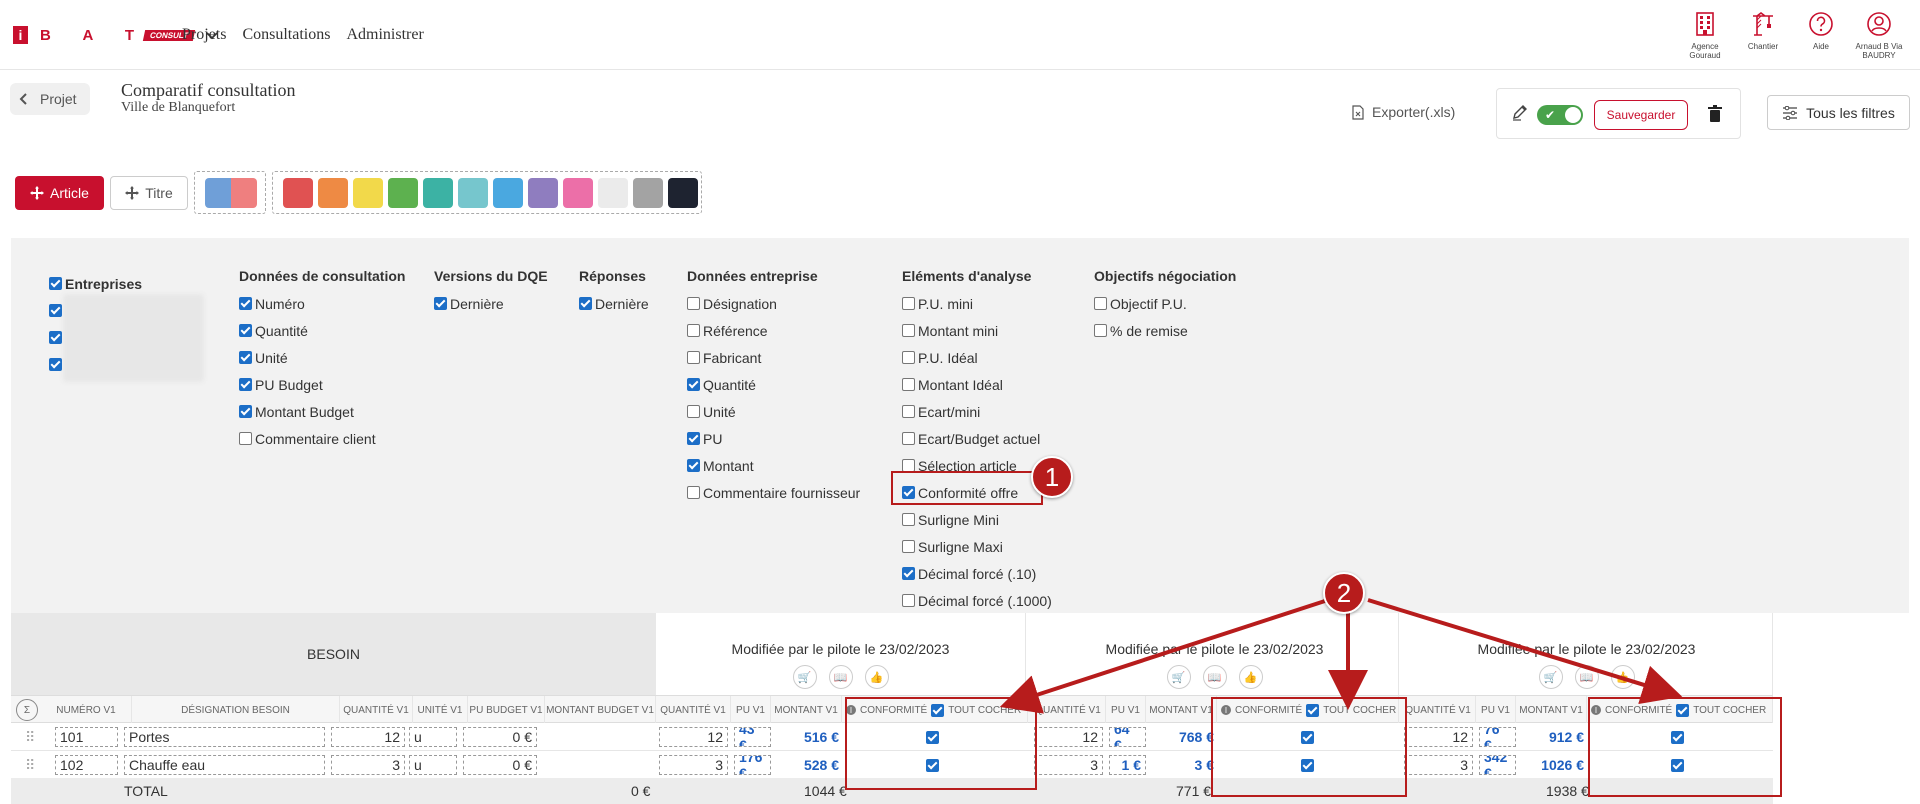 Image resolution: width=1920 pixels, height=804 pixels. What do you see at coordinates (977, 384) in the screenshot?
I see `filter-option: Montant Idéal` at bounding box center [977, 384].